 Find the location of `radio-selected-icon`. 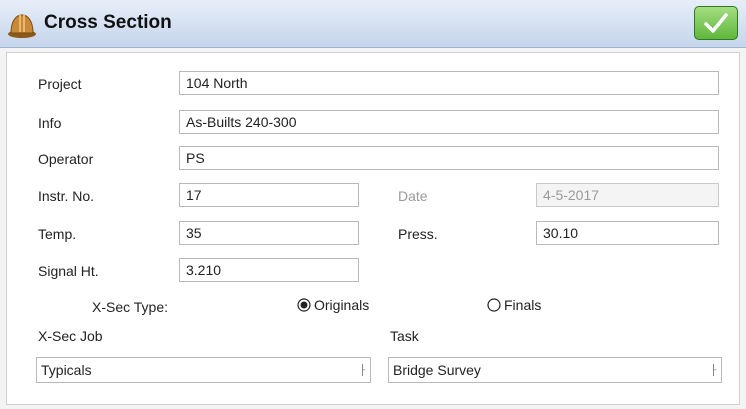

radio-selected-icon is located at coordinates (304, 305).